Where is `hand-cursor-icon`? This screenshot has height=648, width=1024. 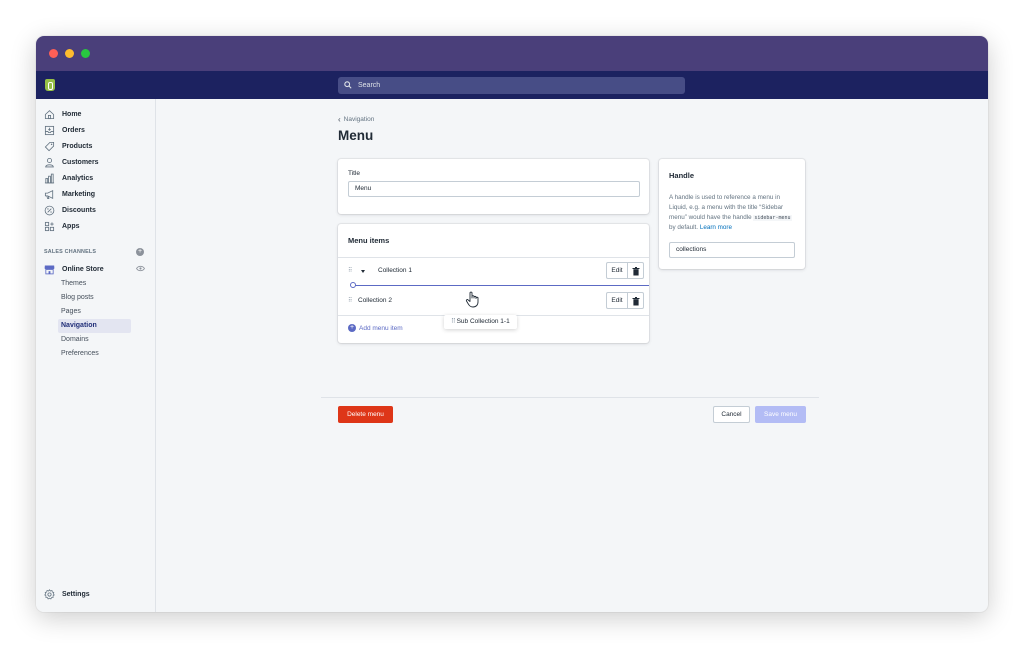
hand-cursor-icon is located at coordinates (472, 299).